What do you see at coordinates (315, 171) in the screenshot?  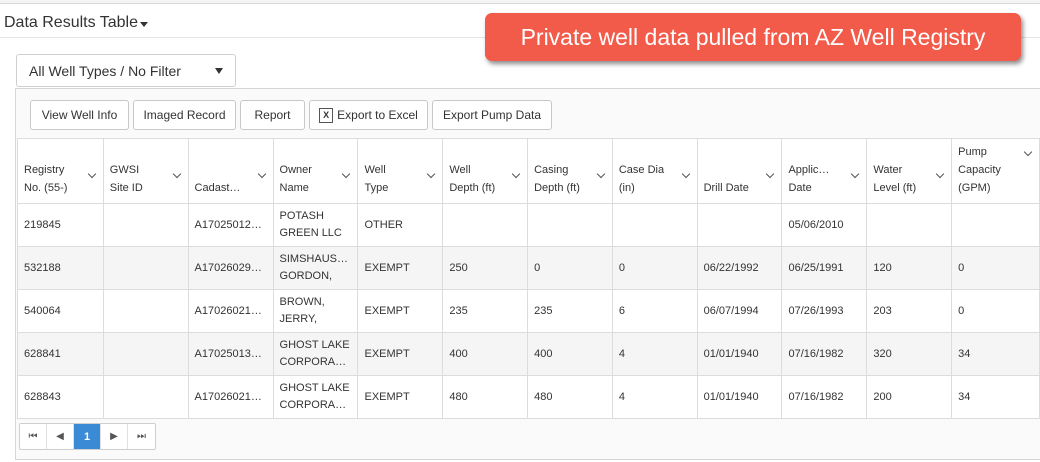 I see `column-header: Owner Name` at bounding box center [315, 171].